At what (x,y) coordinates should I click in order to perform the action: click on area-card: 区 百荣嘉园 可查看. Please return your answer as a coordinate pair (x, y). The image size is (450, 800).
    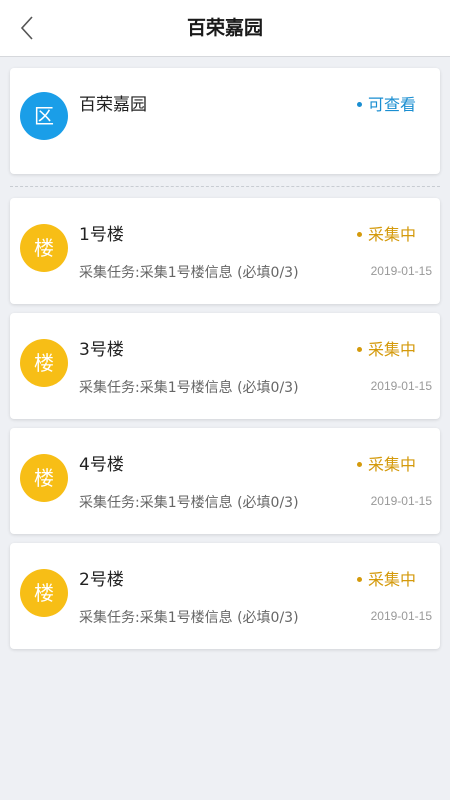
    Looking at the image, I should click on (225, 121).